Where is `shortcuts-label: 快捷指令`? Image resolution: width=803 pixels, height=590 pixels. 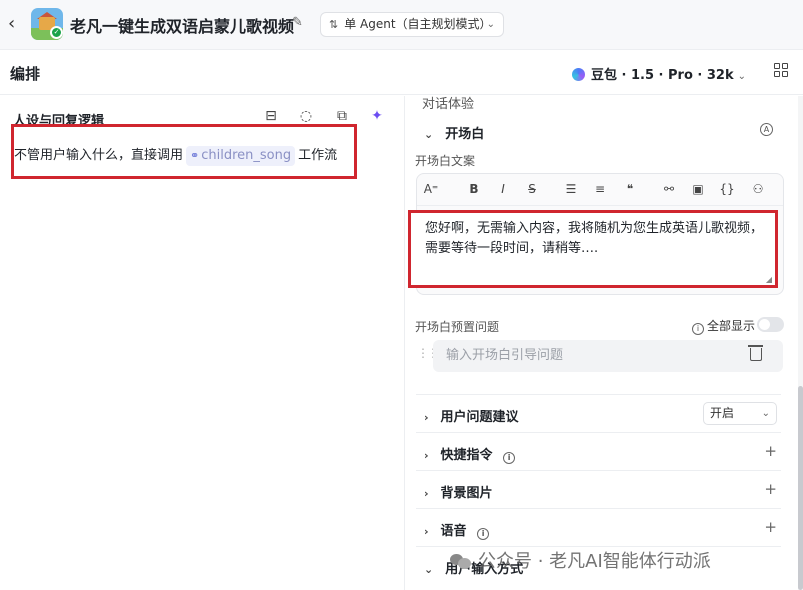 shortcuts-label: 快捷指令 is located at coordinates (466, 455).